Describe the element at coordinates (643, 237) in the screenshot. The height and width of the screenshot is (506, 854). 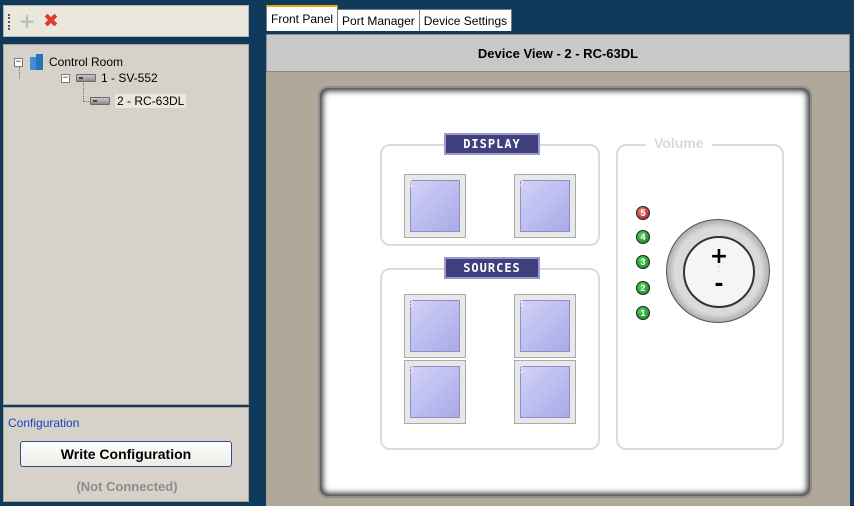
I see `volume-led-4: 4` at that location.